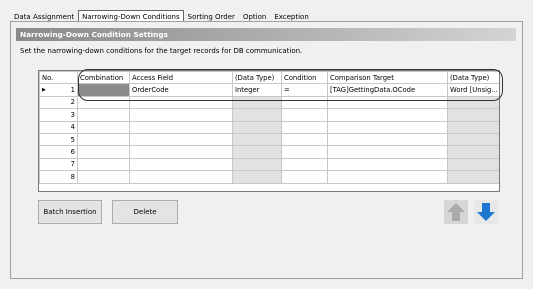 This screenshot has width=533, height=289. I want to click on section-header: Narrowing-Down Condition Settings, so click(266, 34).